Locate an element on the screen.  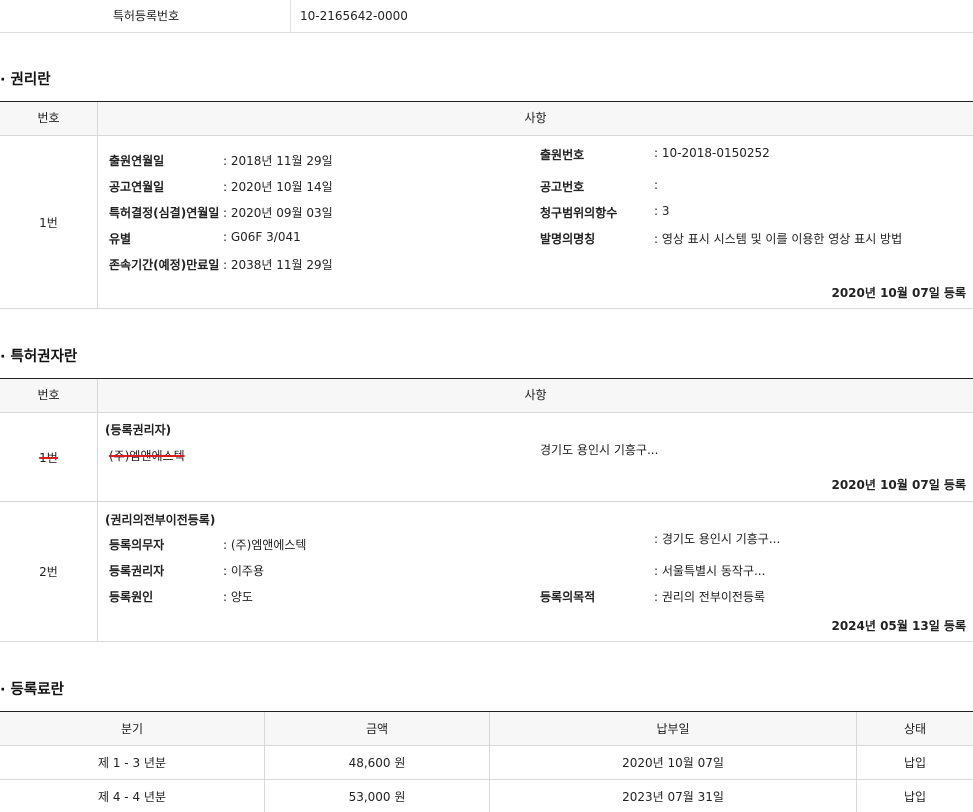
header-amount: 금액 is located at coordinates (376, 728).